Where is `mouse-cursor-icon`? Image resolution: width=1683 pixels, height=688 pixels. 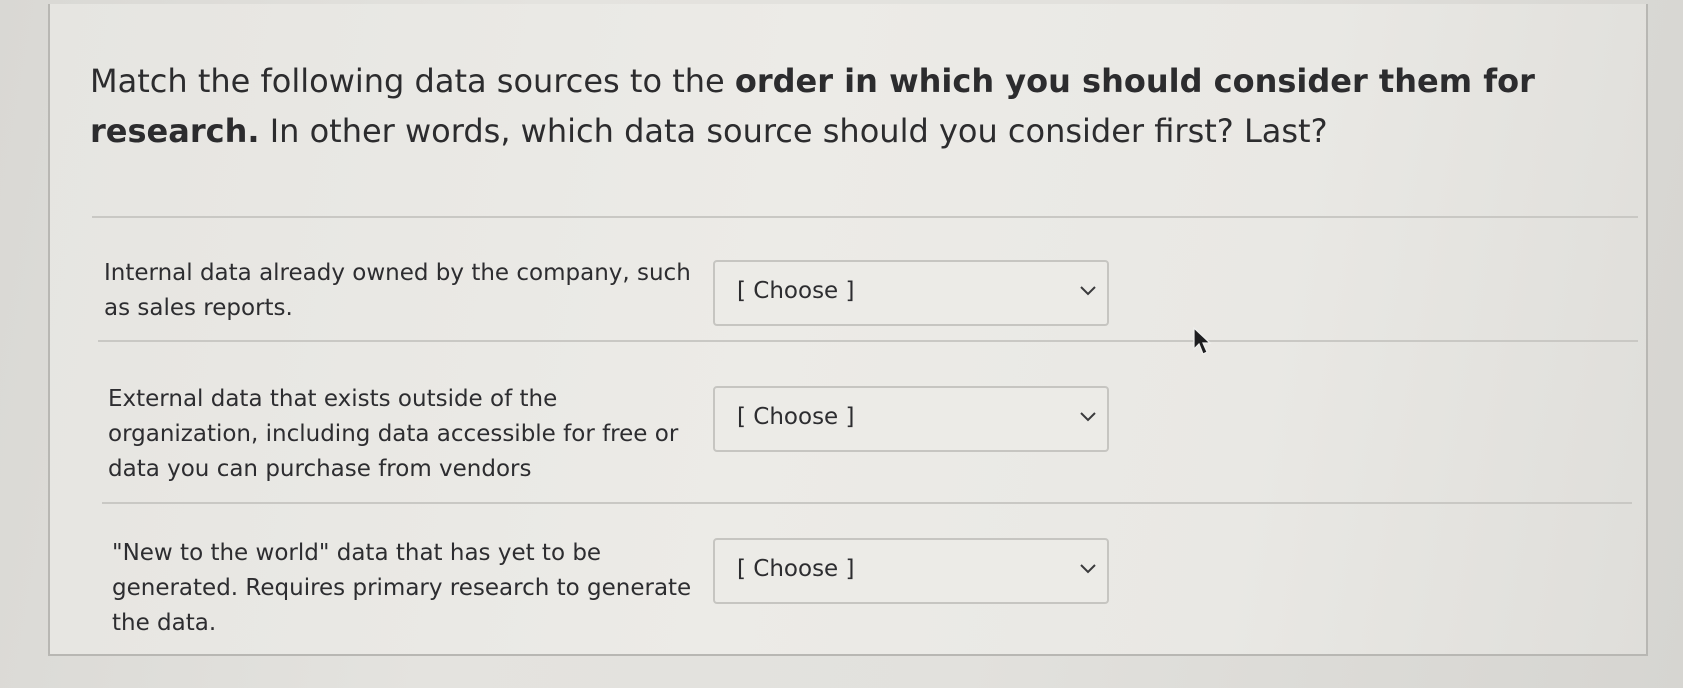
mouse-cursor-icon is located at coordinates (1202, 341).